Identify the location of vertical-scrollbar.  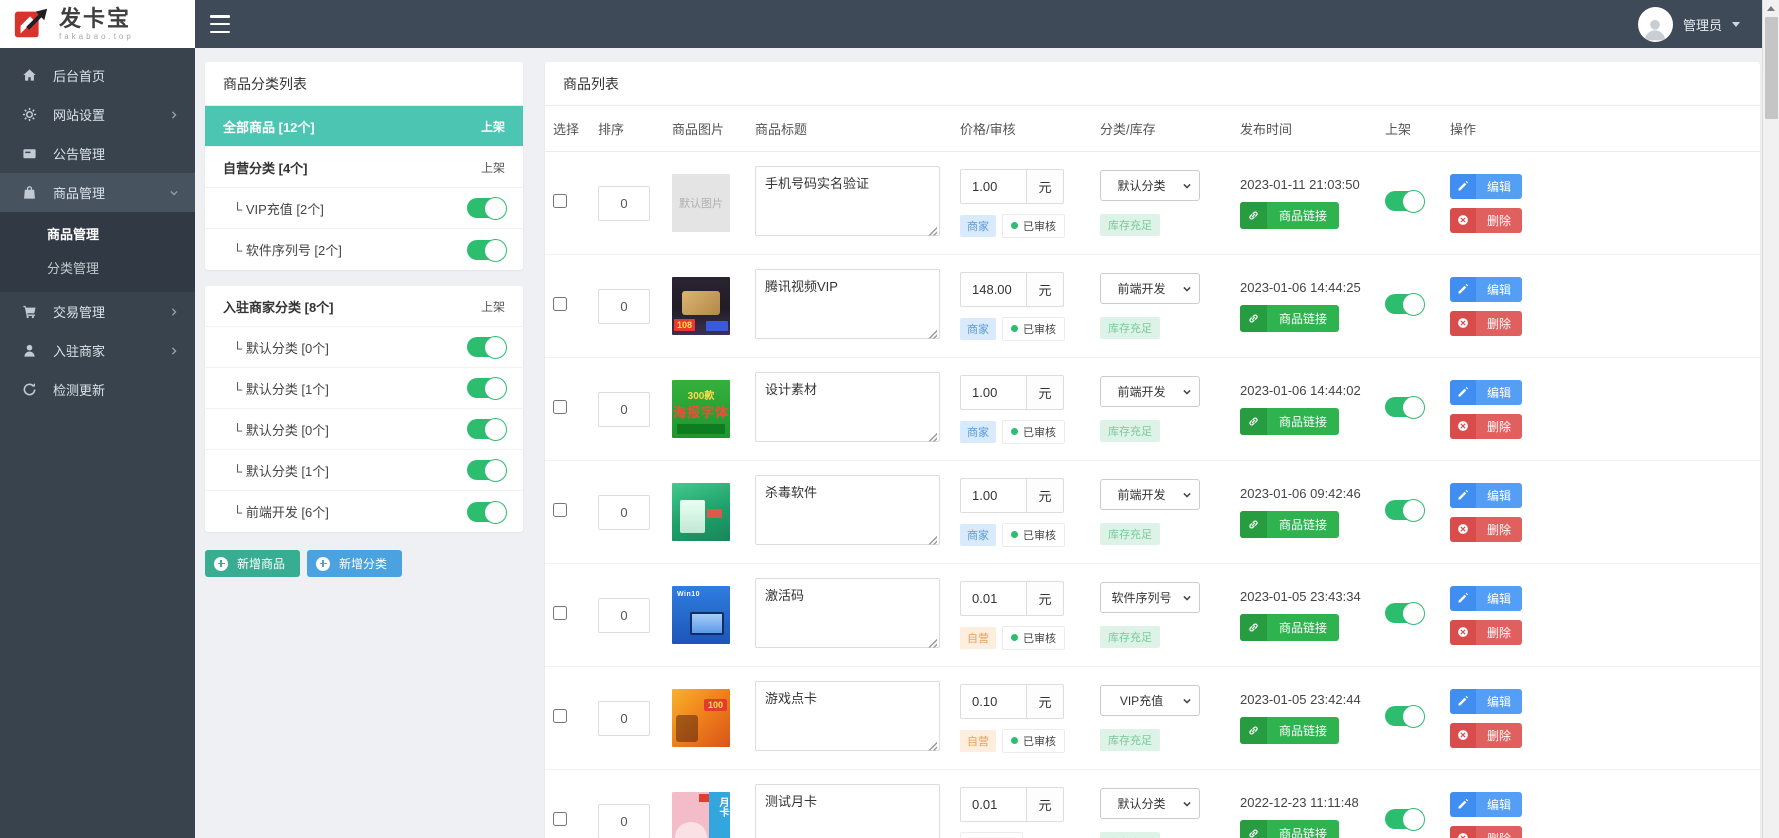
(1770, 419).